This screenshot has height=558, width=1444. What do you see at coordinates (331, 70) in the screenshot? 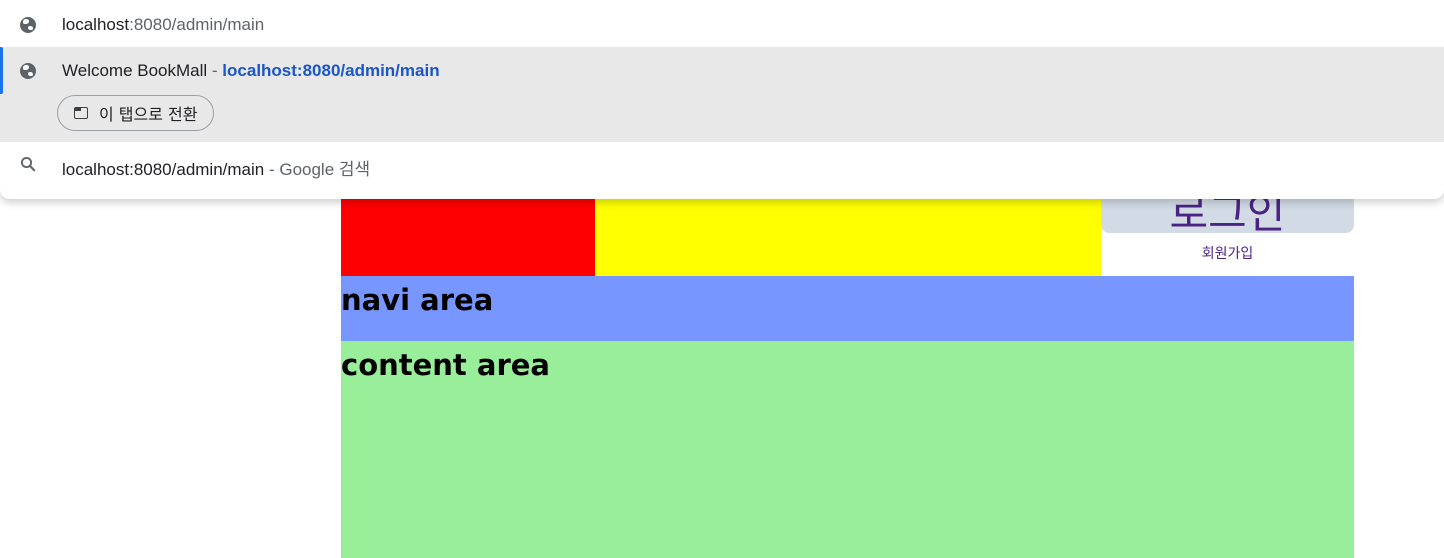
I see `suggestion-url: localhost:8080/admin/main` at bounding box center [331, 70].